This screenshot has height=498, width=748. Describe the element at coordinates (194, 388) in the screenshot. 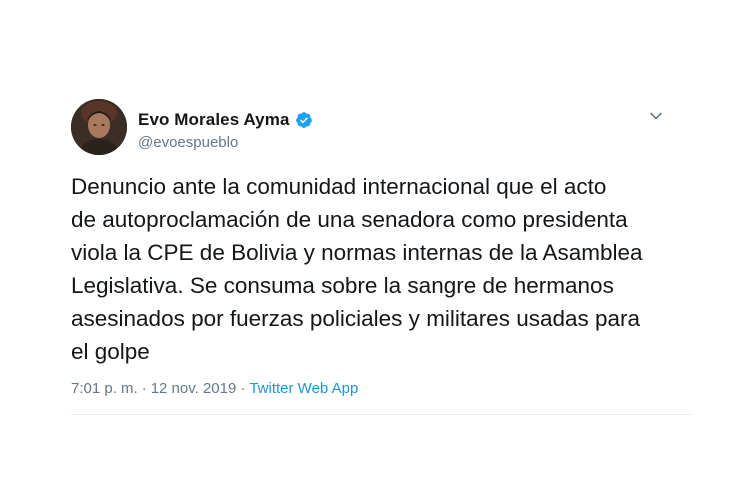

I see `tweet-date: 12 nov. 2019` at that location.